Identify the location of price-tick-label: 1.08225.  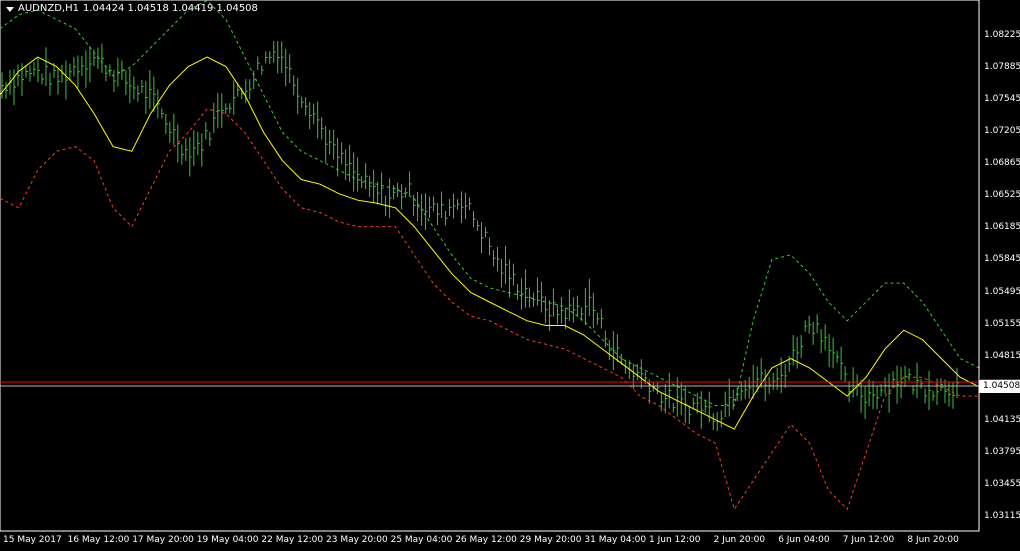
(1002, 34).